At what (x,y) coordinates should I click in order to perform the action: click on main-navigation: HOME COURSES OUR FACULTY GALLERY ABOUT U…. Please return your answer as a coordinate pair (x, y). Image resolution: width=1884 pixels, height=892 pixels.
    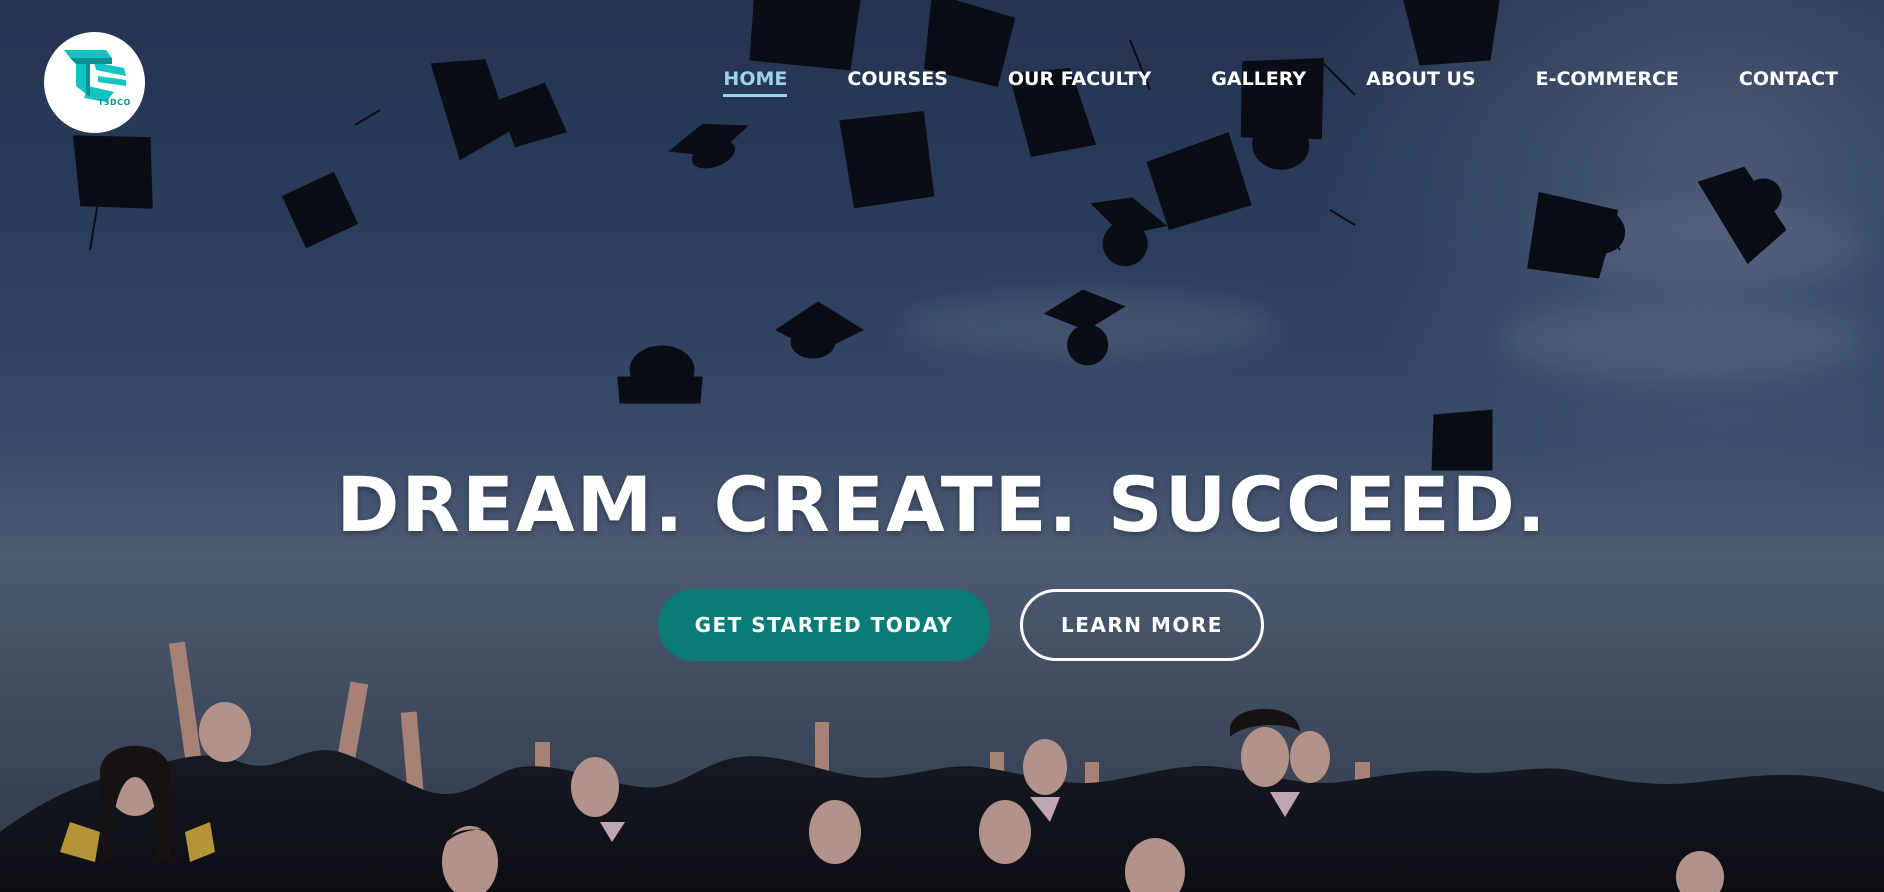
    Looking at the image, I should click on (1250, 82).